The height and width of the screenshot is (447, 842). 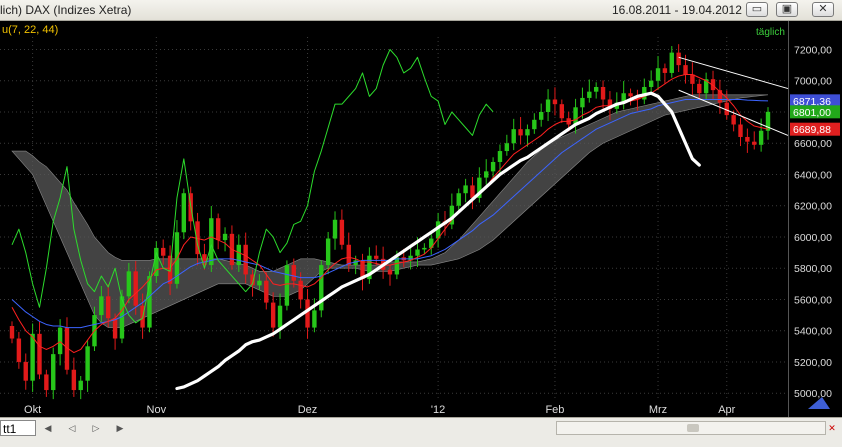 What do you see at coordinates (813, 238) in the screenshot?
I see `y-tick-label: 6000,00` at bounding box center [813, 238].